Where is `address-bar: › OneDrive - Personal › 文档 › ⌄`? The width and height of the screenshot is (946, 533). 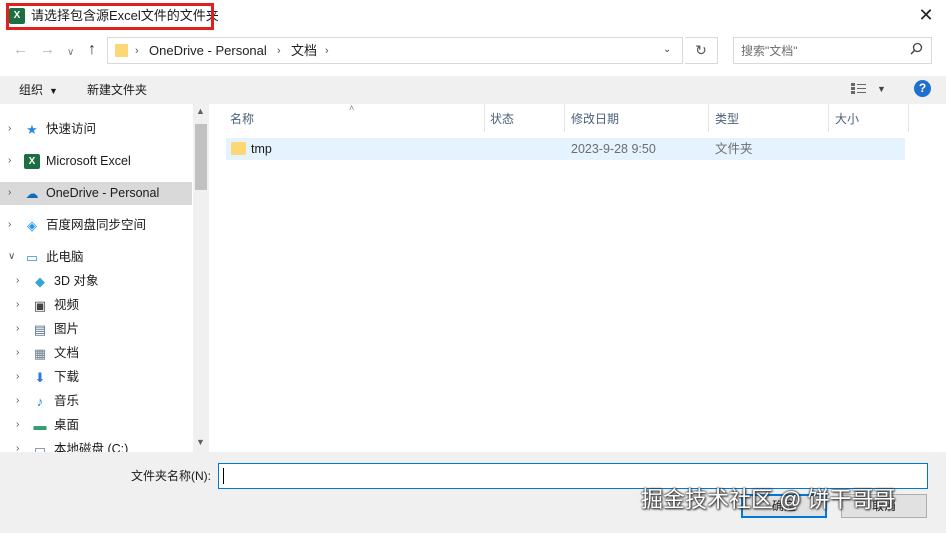 address-bar: › OneDrive - Personal › 文档 › ⌄ is located at coordinates (395, 50).